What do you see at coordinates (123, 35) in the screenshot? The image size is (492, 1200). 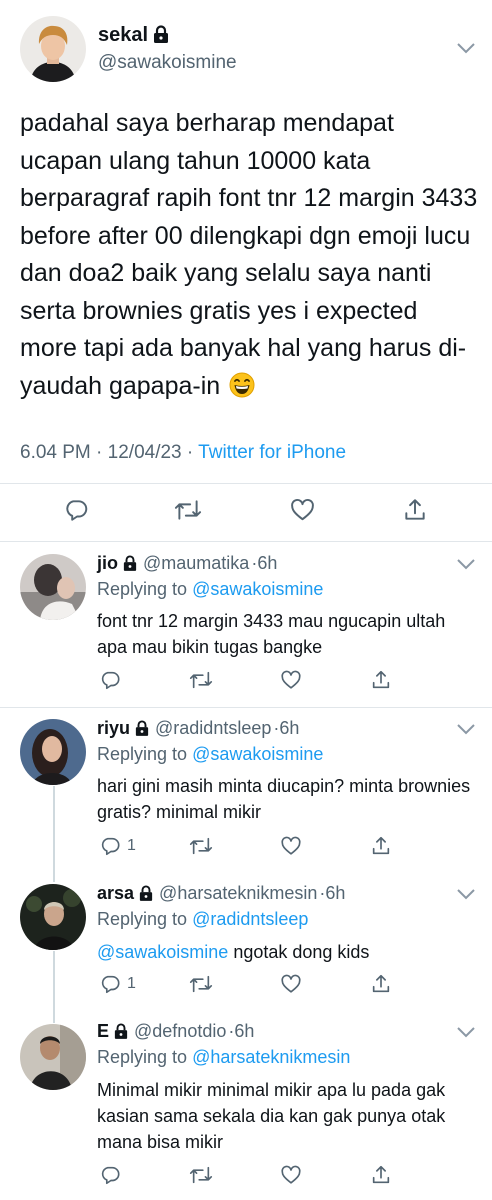 I see `display-name: sekal` at bounding box center [123, 35].